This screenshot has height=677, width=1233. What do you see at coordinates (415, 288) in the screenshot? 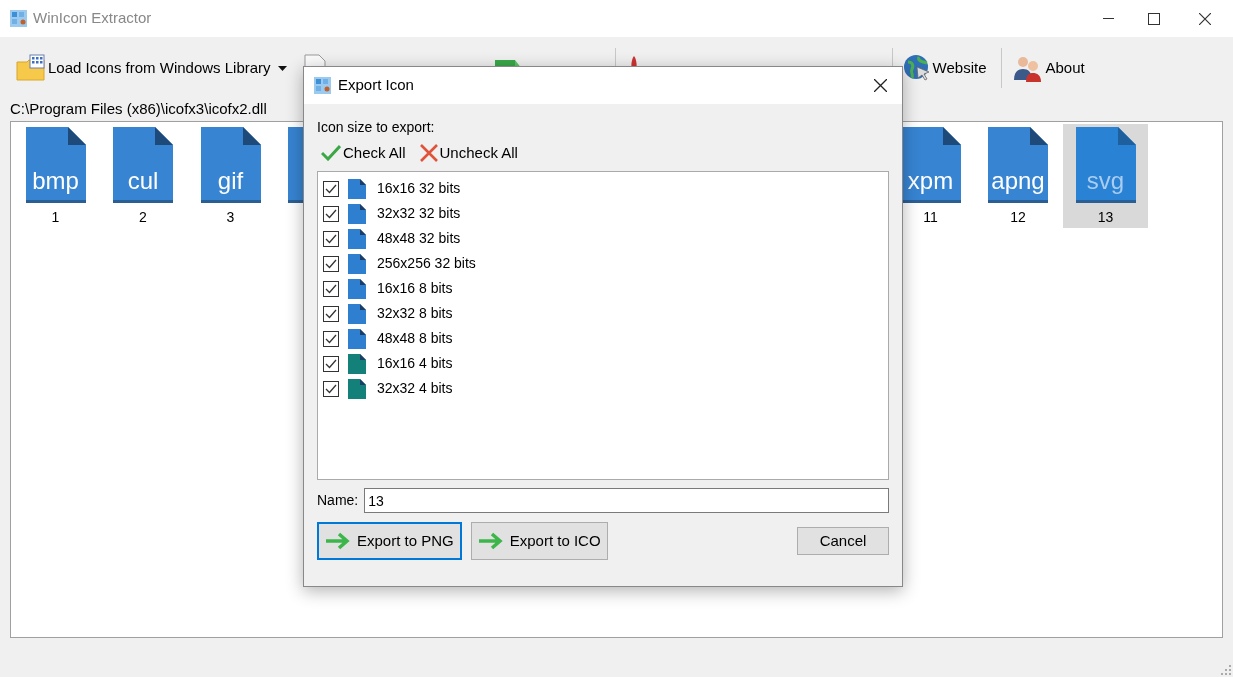
I see `size-label: 16x16 8 bits` at bounding box center [415, 288].